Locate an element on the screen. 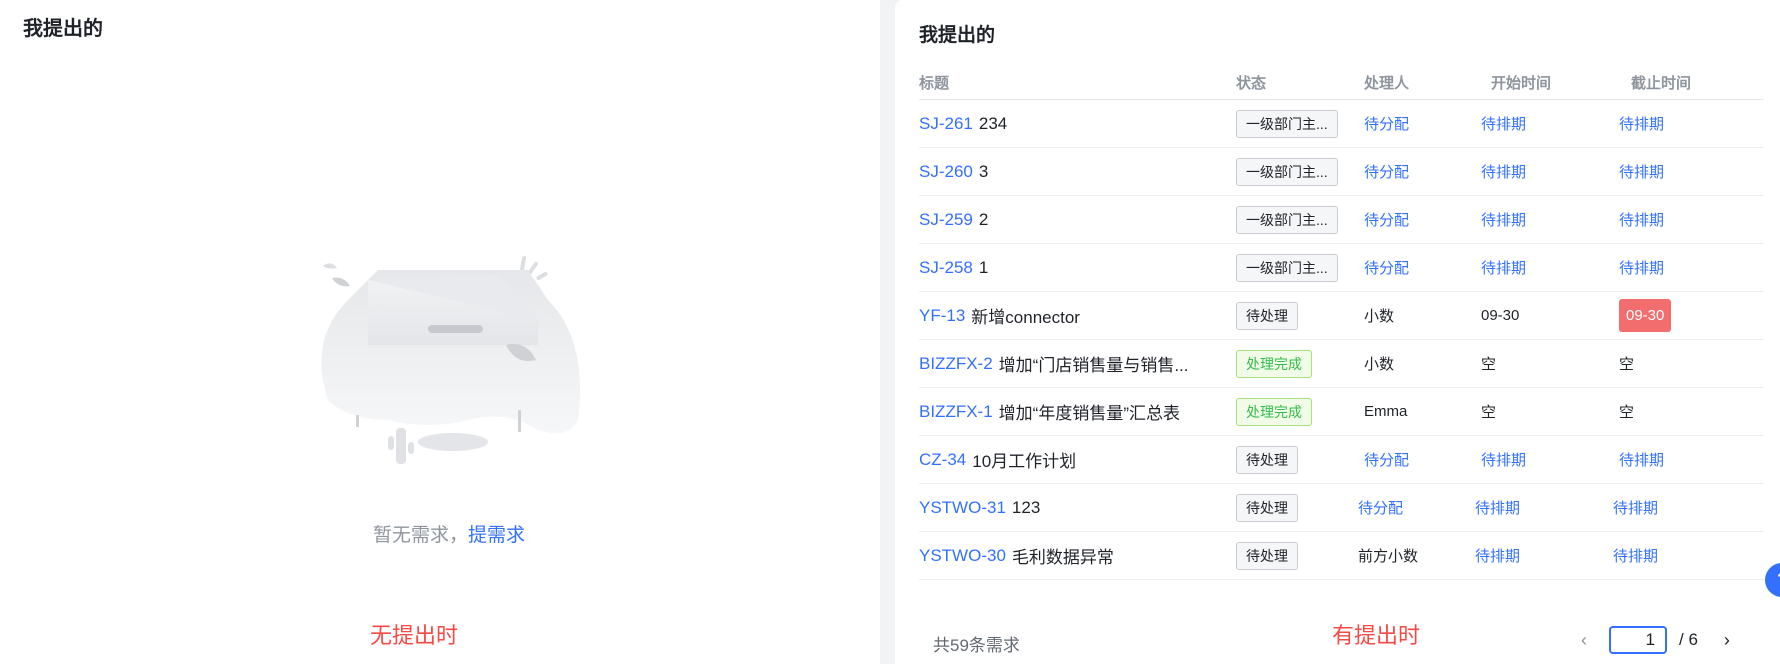 The height and width of the screenshot is (664, 1780). request-key-link: SJ-260 is located at coordinates (946, 172).